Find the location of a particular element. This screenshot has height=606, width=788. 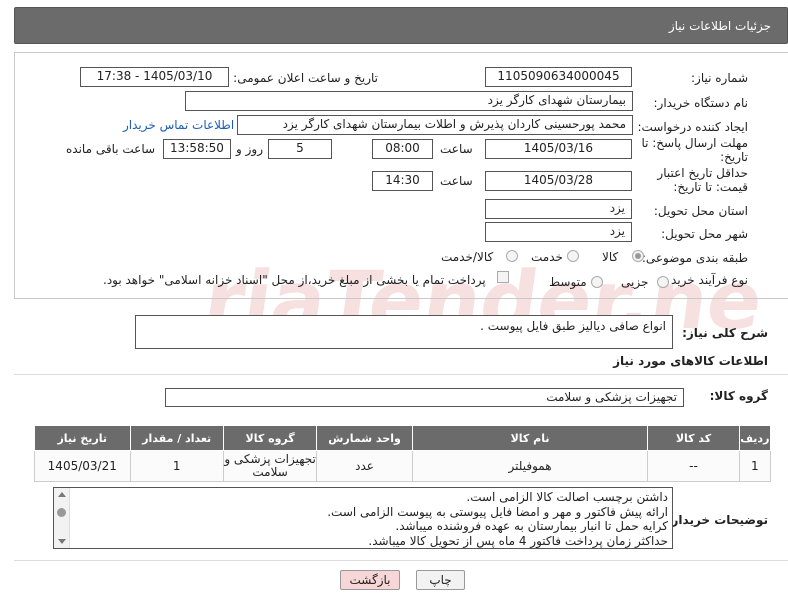

category-option-goods: کالا is located at coordinates (610, 257).